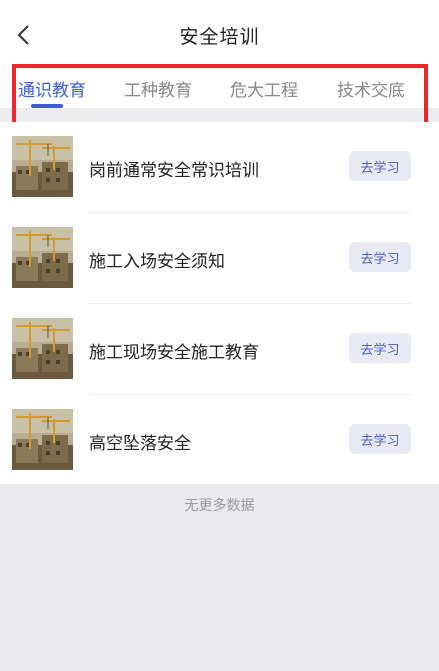 The height and width of the screenshot is (671, 439). I want to click on course-title: 施工现场安全施工教育, so click(174, 353).